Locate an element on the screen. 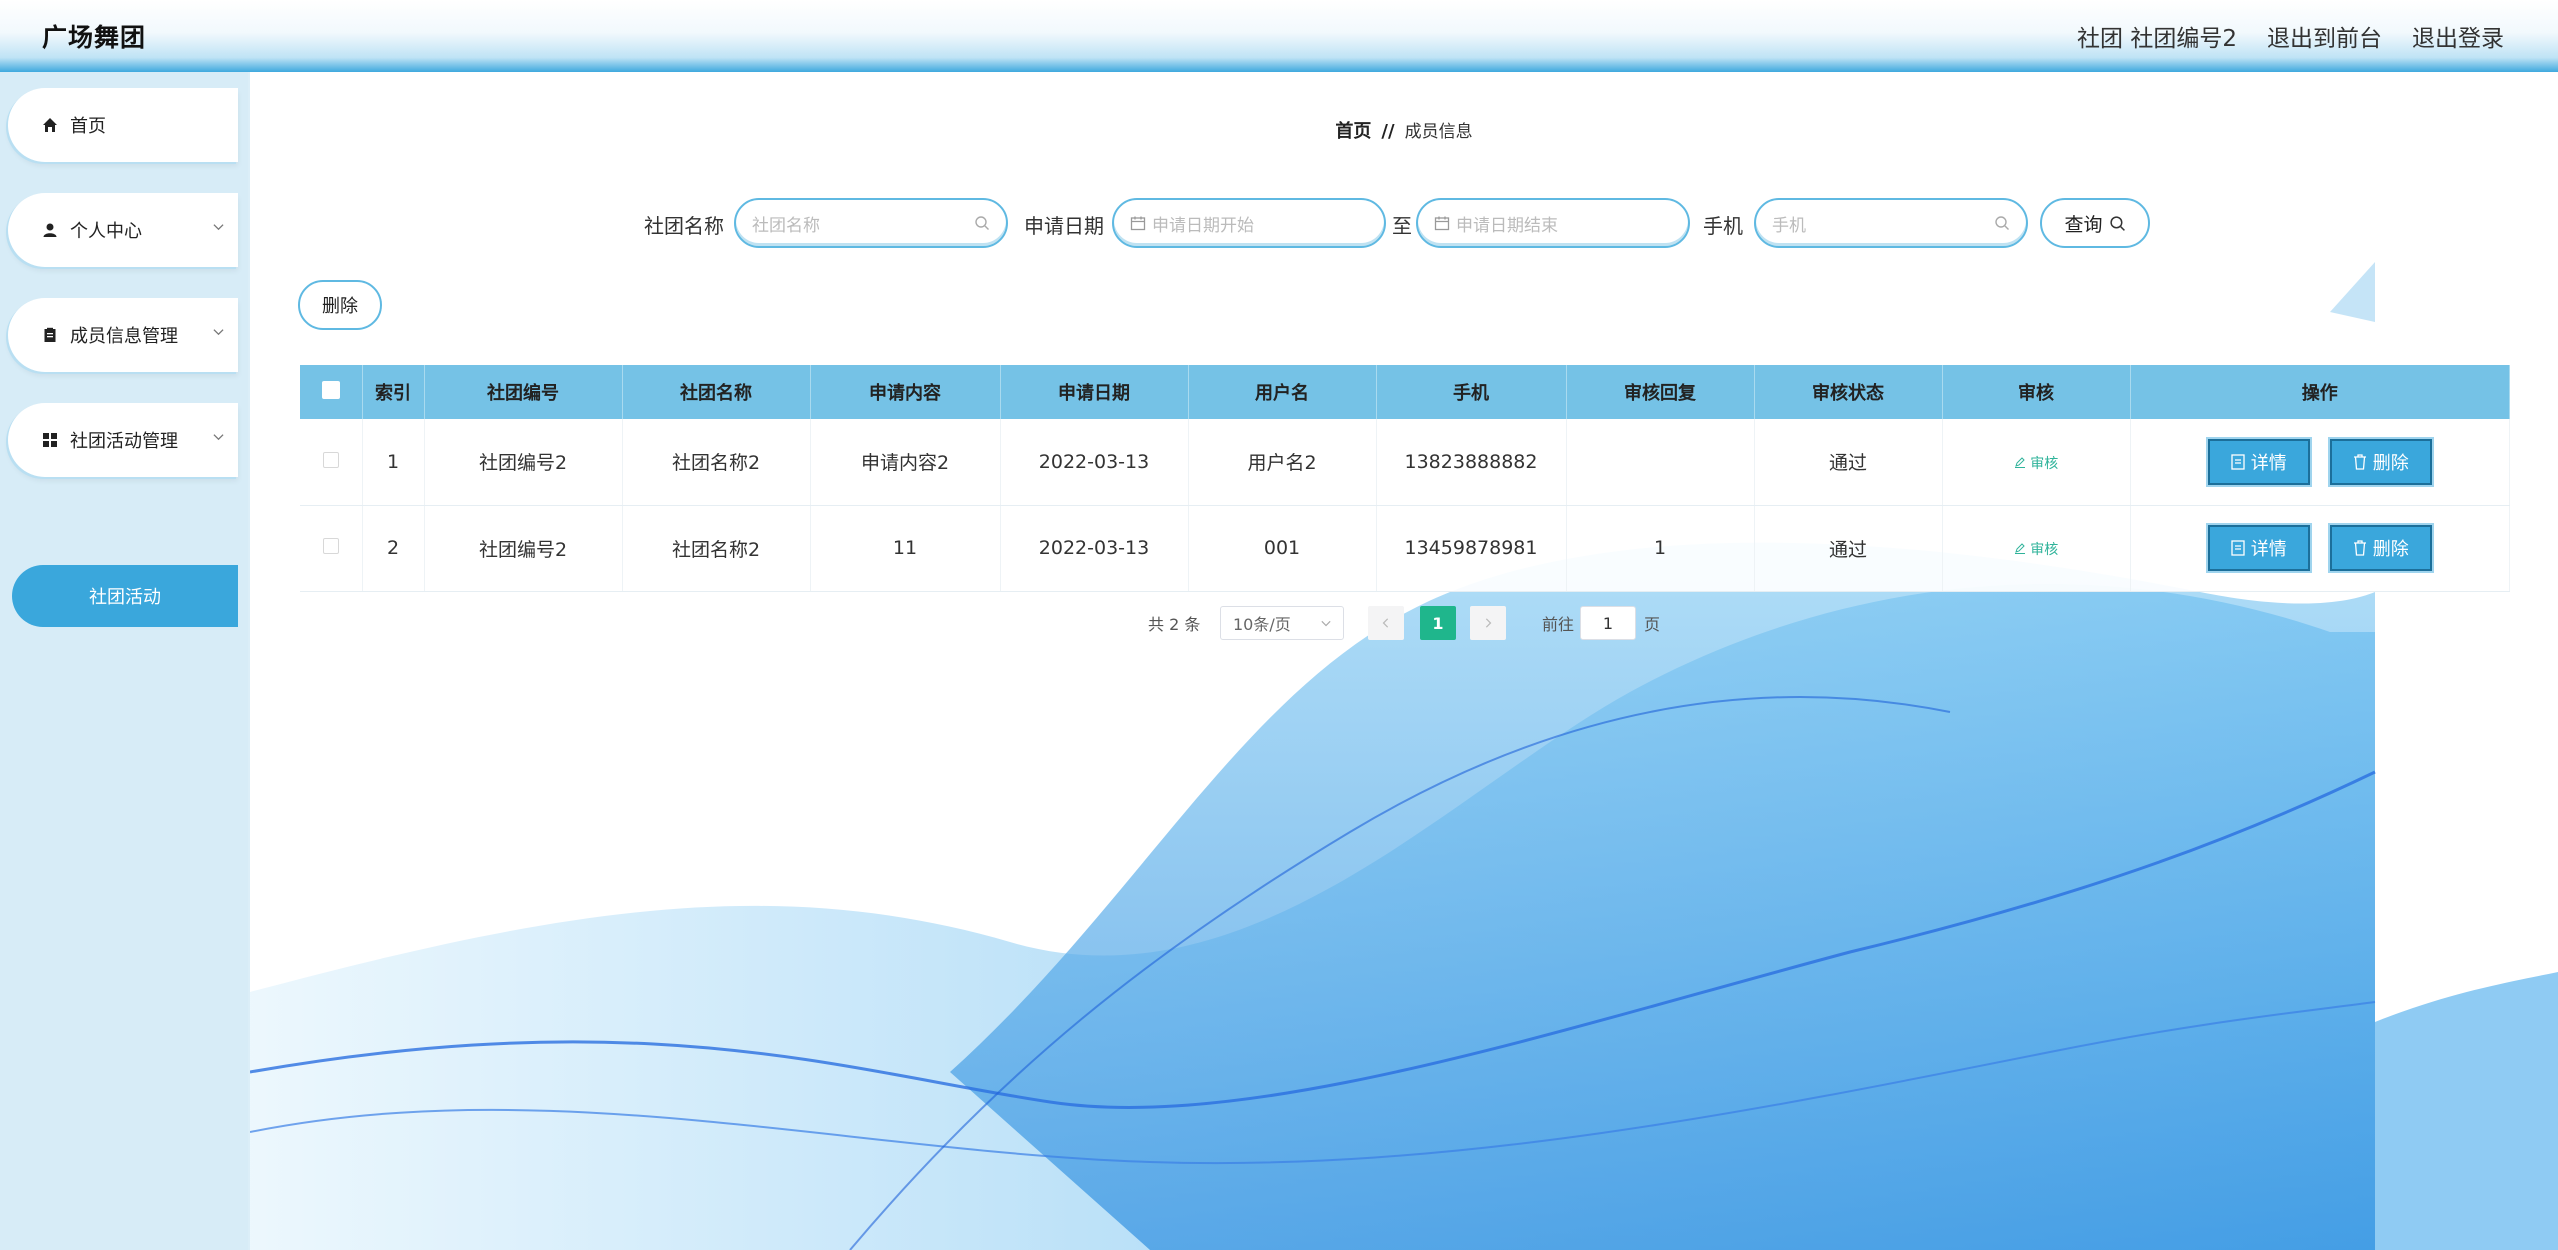 The image size is (2558, 1250). top-header: 广场舞团 社团 社团编号2 退出到前台 退出登录 is located at coordinates (1279, 36).